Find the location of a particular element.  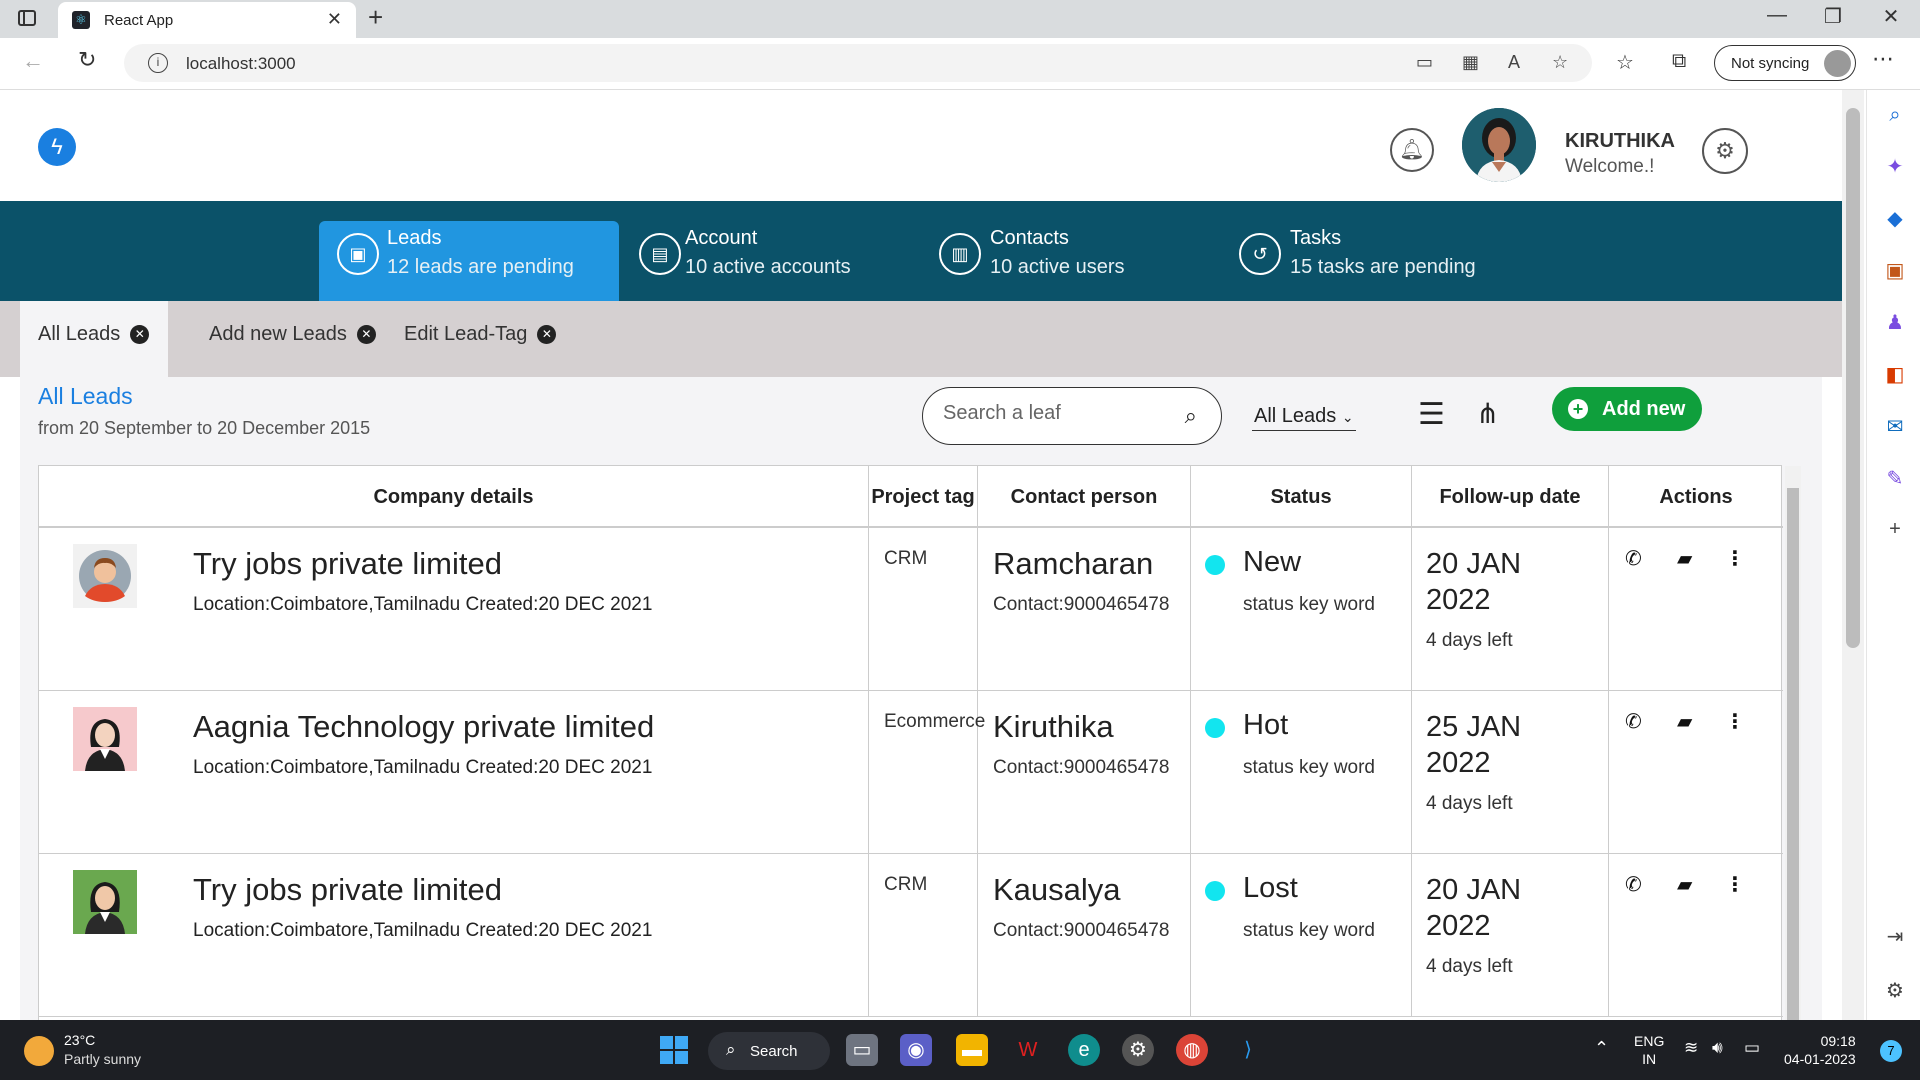

hide-sidebar-icon: ⇥ is located at coordinates (1895, 936).